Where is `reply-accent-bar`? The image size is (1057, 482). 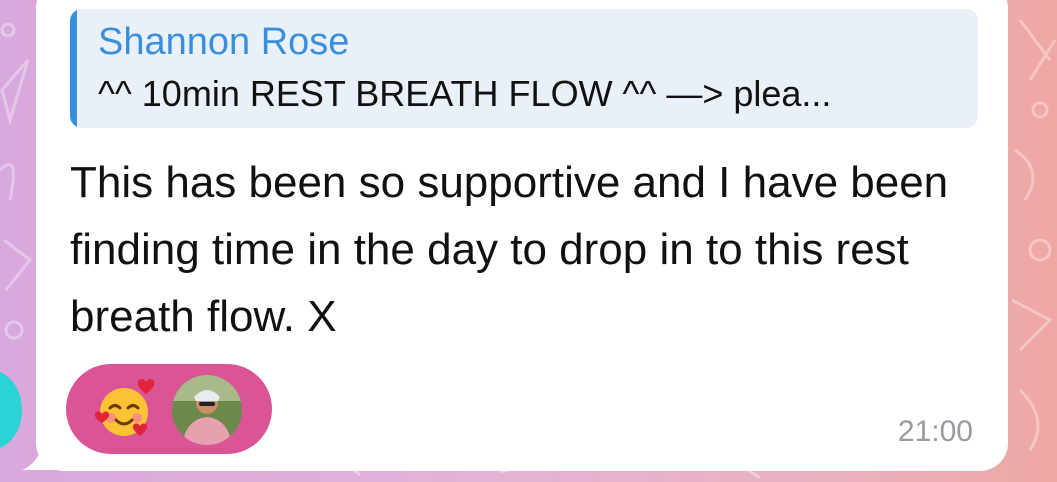
reply-accent-bar is located at coordinates (73, 68).